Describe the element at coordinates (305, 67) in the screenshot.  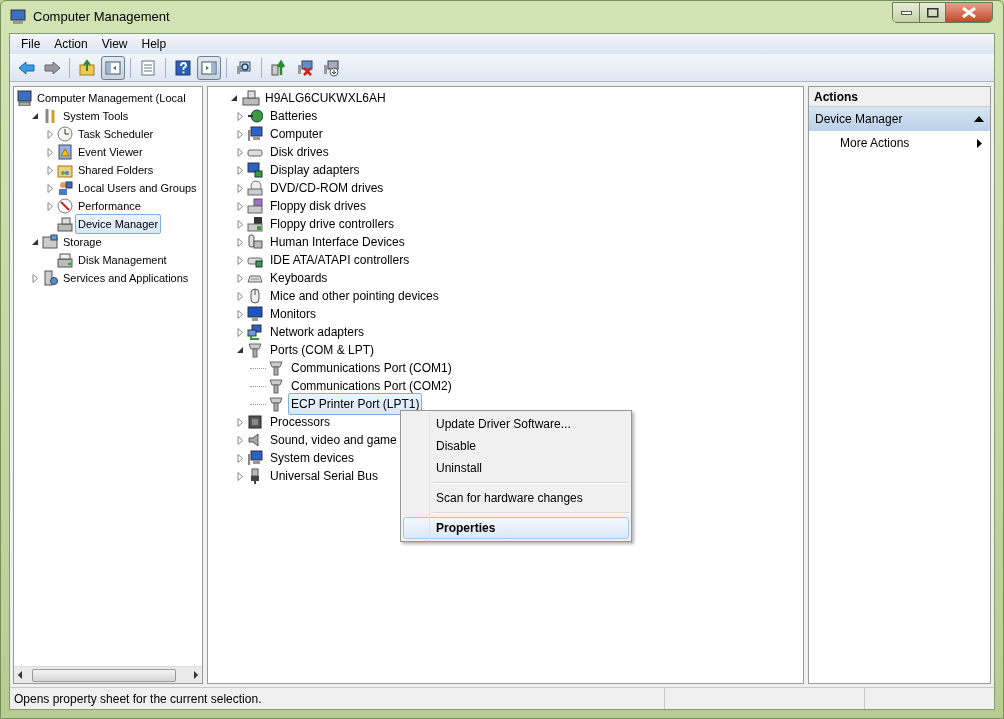
I see `uninstall-icon` at that location.